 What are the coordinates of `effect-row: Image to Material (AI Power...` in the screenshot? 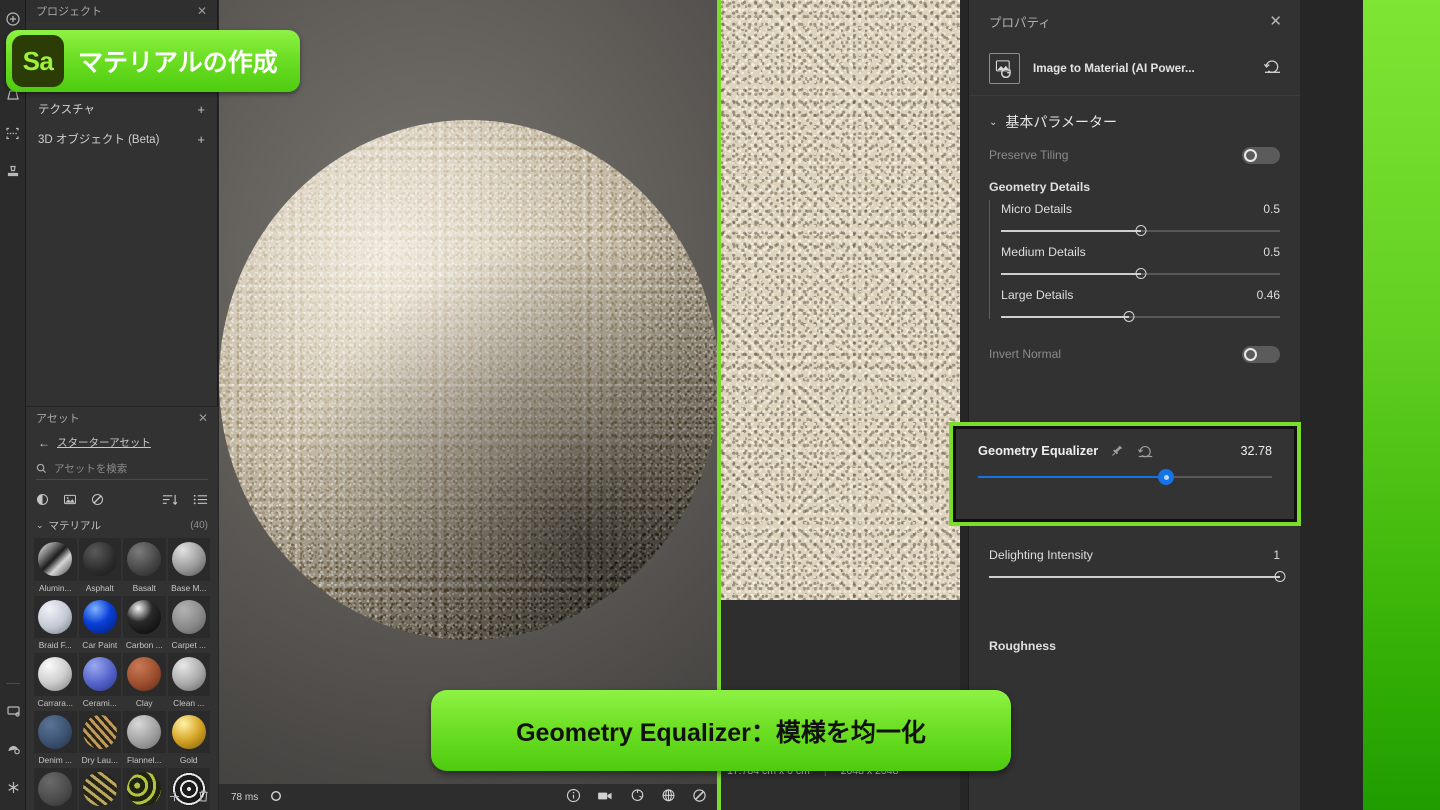 It's located at (1134, 69).